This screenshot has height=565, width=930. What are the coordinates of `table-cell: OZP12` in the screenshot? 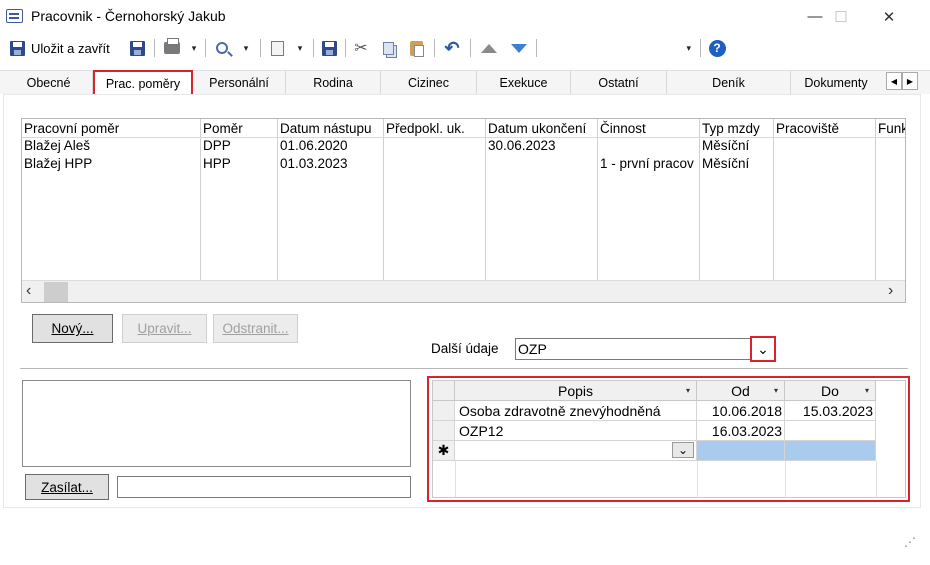 It's located at (576, 431).